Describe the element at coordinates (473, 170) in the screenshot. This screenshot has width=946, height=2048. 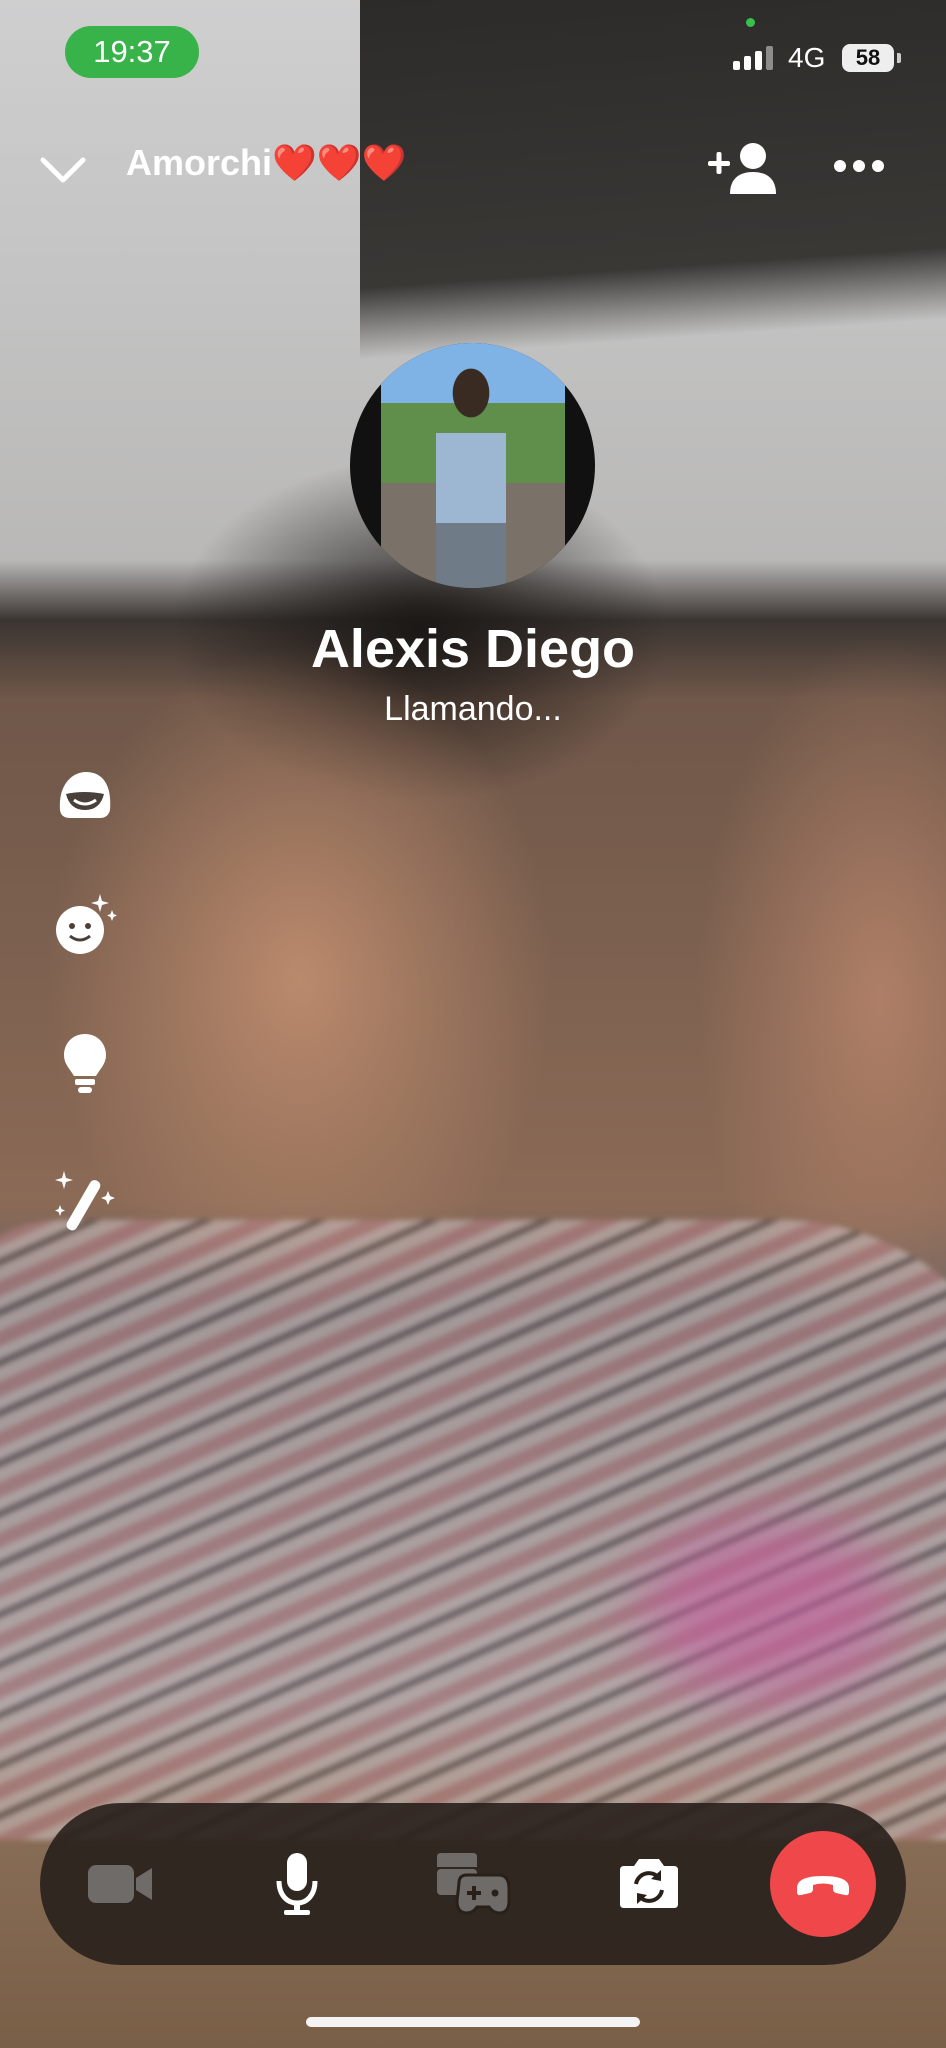
I see `call-header: Amorchi❤️❤️❤️` at that location.